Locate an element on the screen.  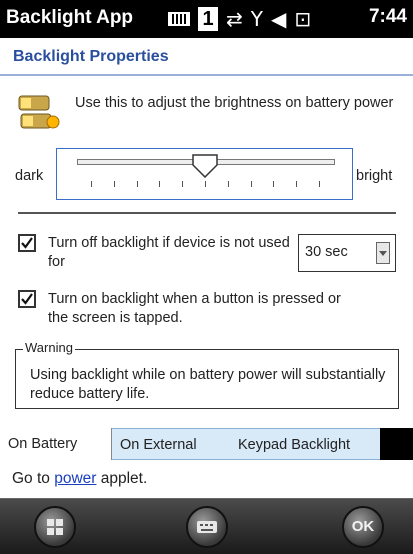
slider-thumb is located at coordinates (205, 166).